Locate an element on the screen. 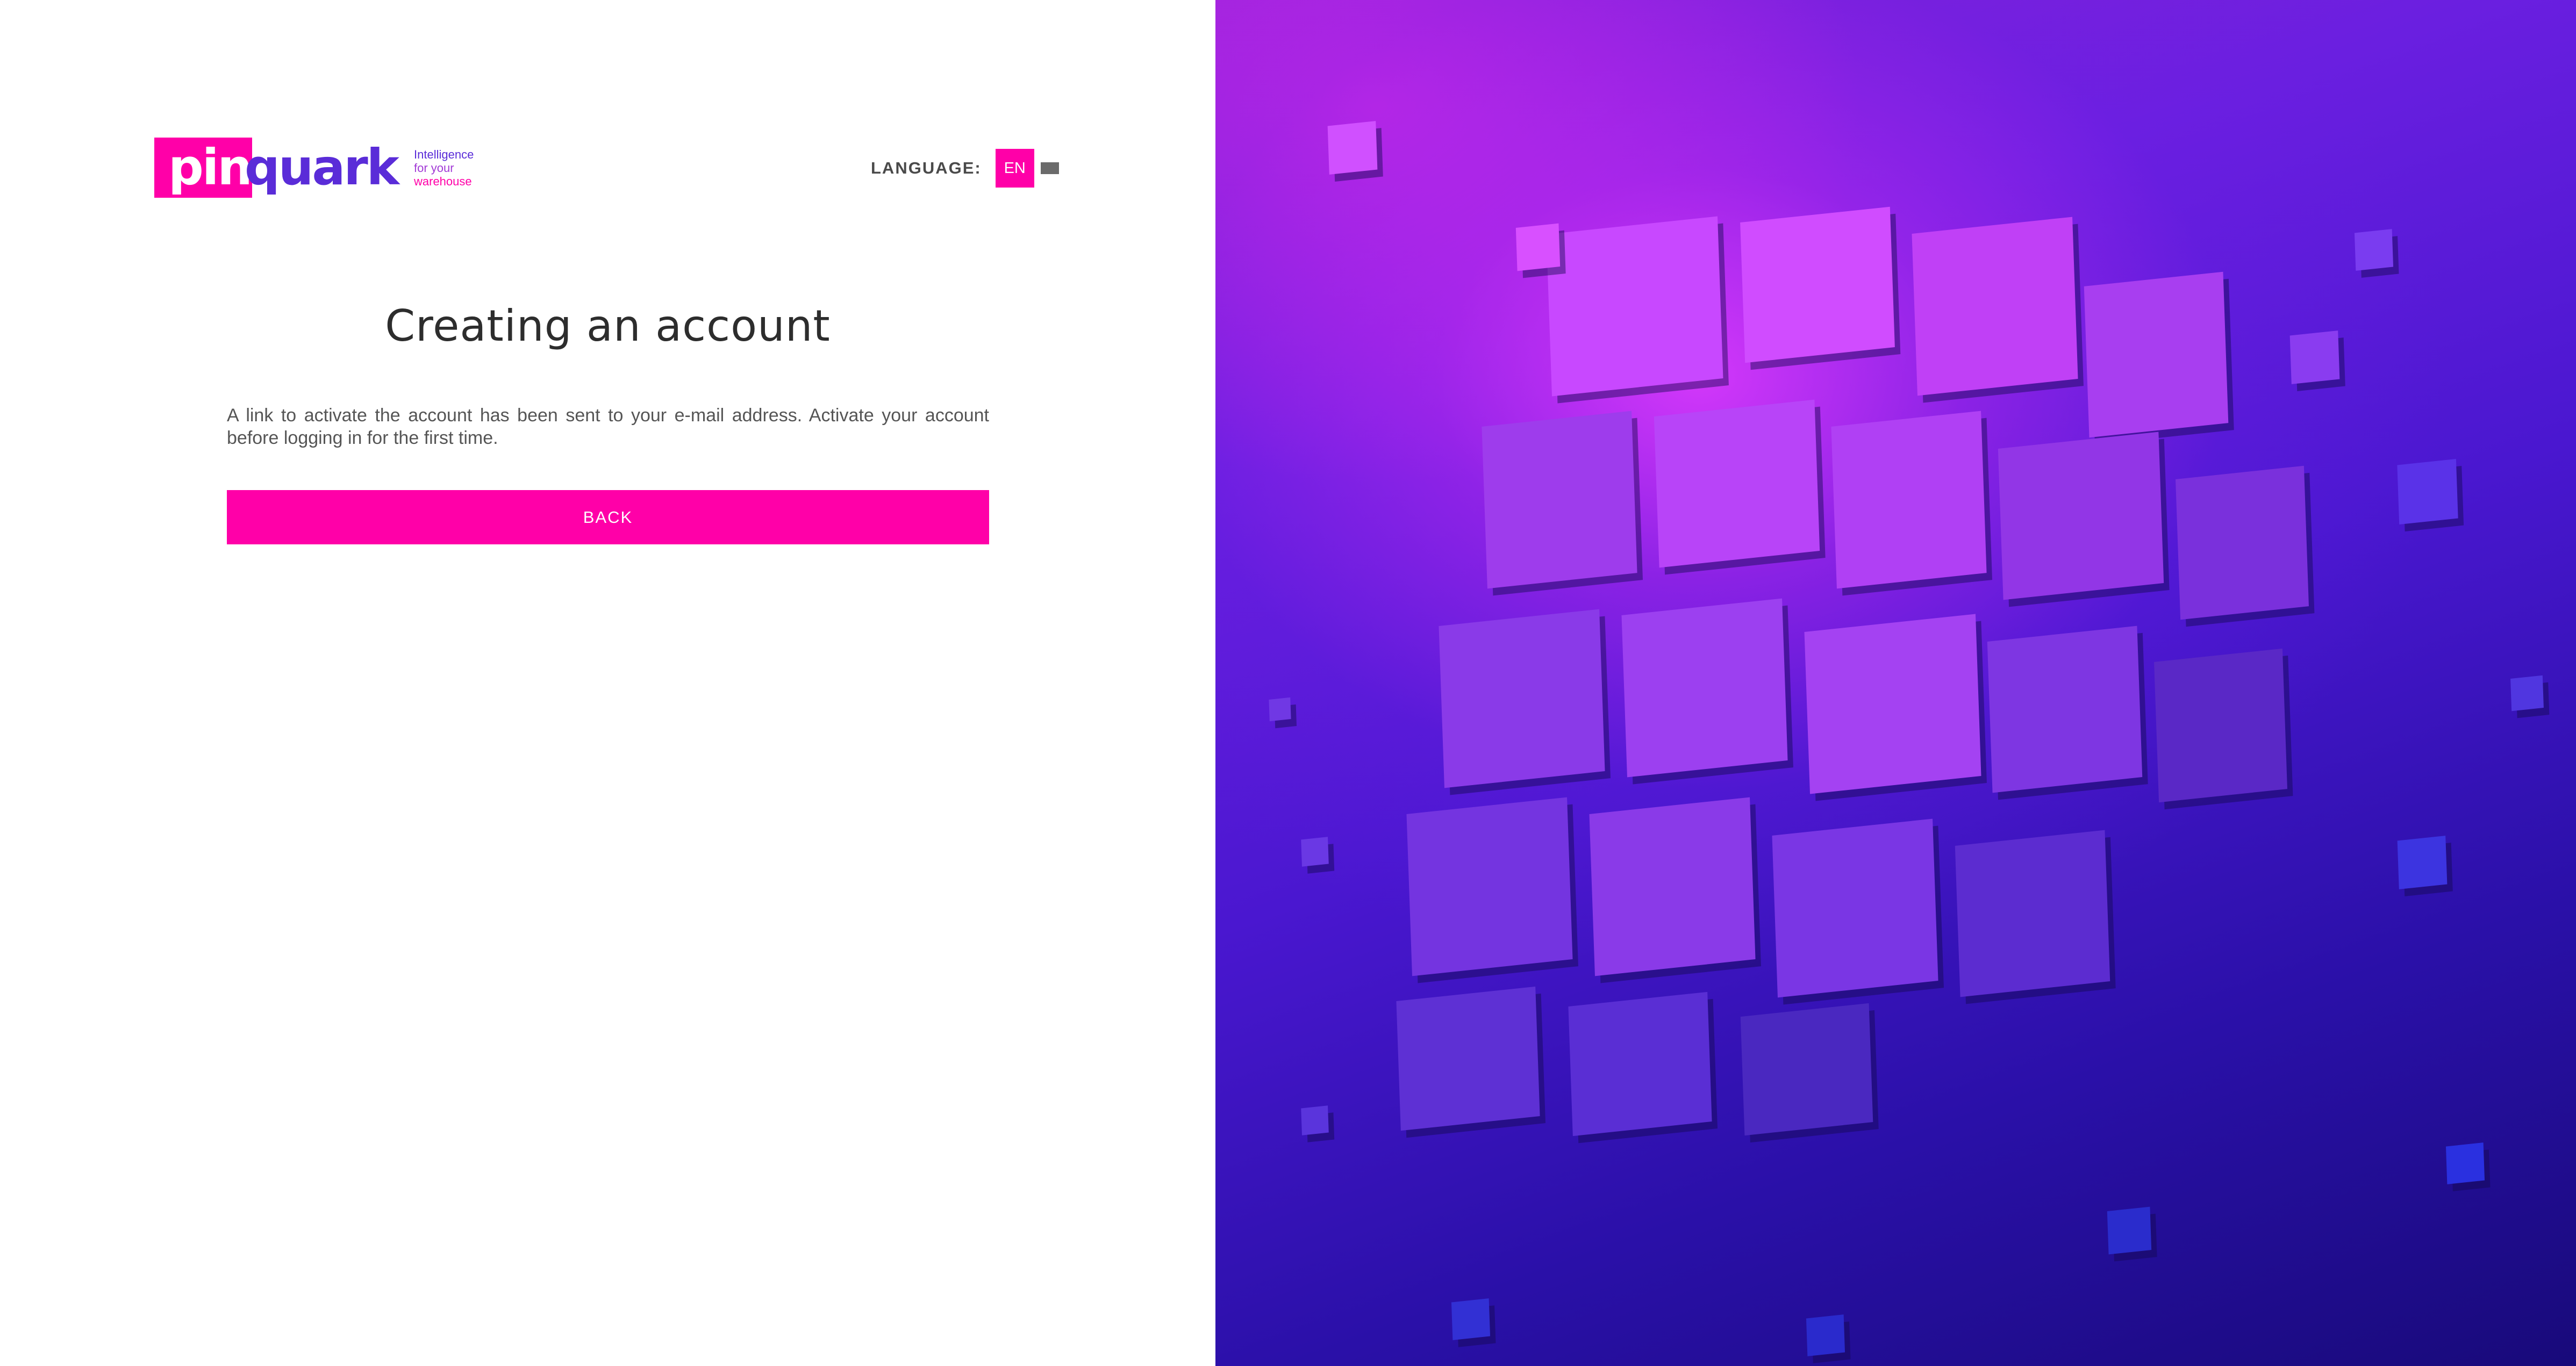 The image size is (2576, 1366). logo-pin-text: pin is located at coordinates (210, 167).